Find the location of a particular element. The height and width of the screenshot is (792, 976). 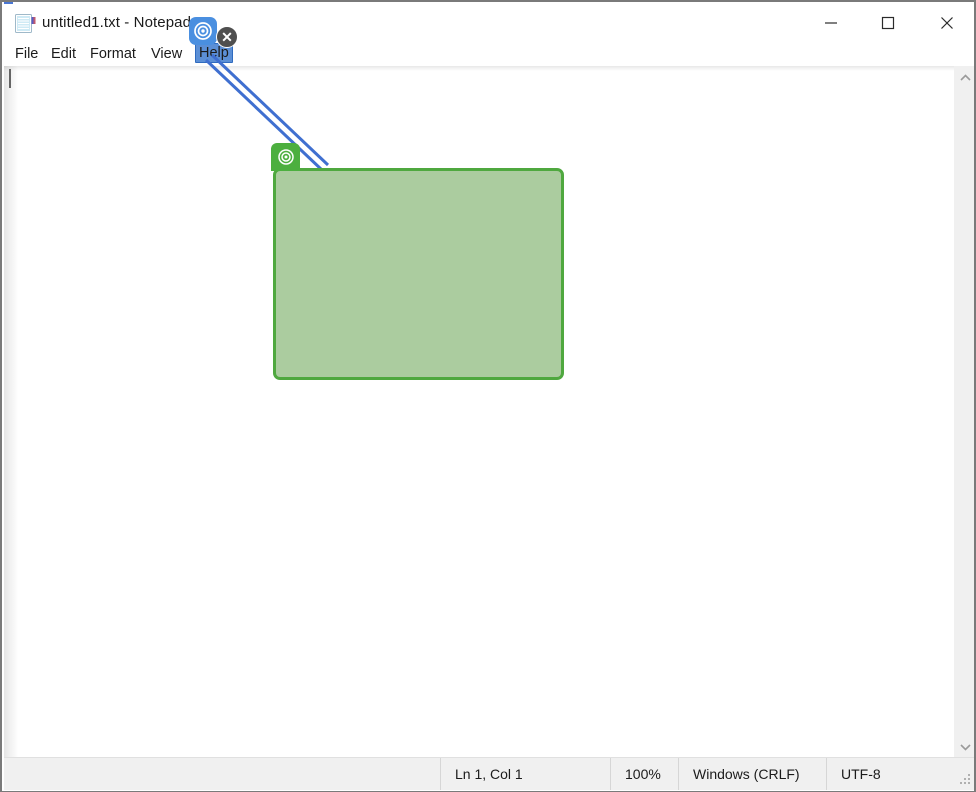

close-button is located at coordinates (946, 23).